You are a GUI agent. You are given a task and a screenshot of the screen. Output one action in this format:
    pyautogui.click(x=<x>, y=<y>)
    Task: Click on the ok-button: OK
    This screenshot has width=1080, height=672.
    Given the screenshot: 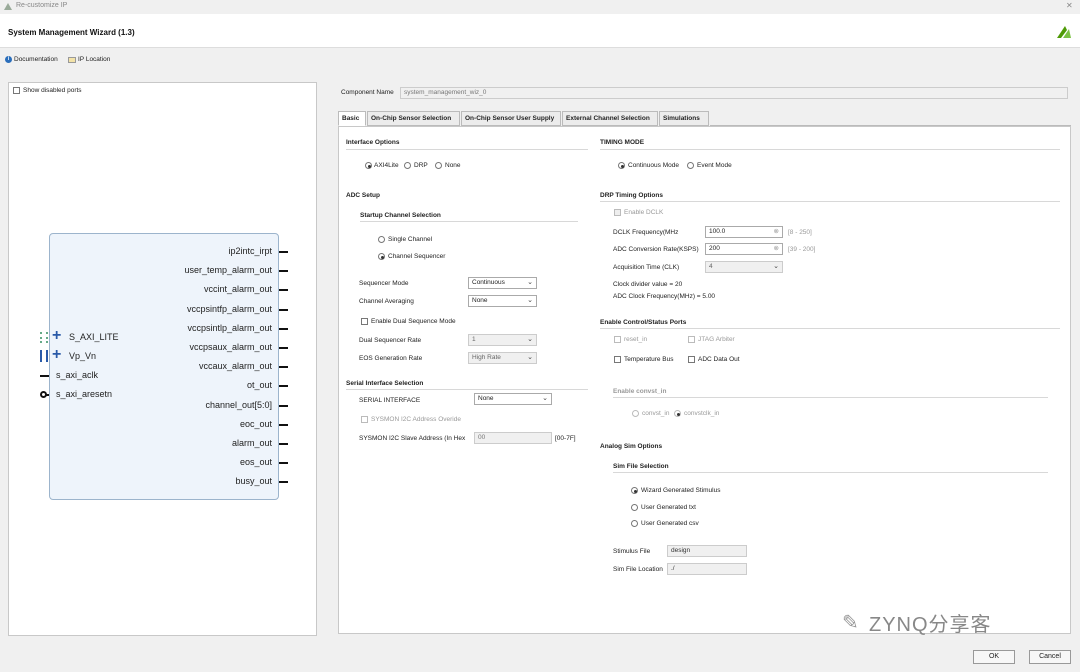 What is the action you would take?
    pyautogui.click(x=994, y=657)
    